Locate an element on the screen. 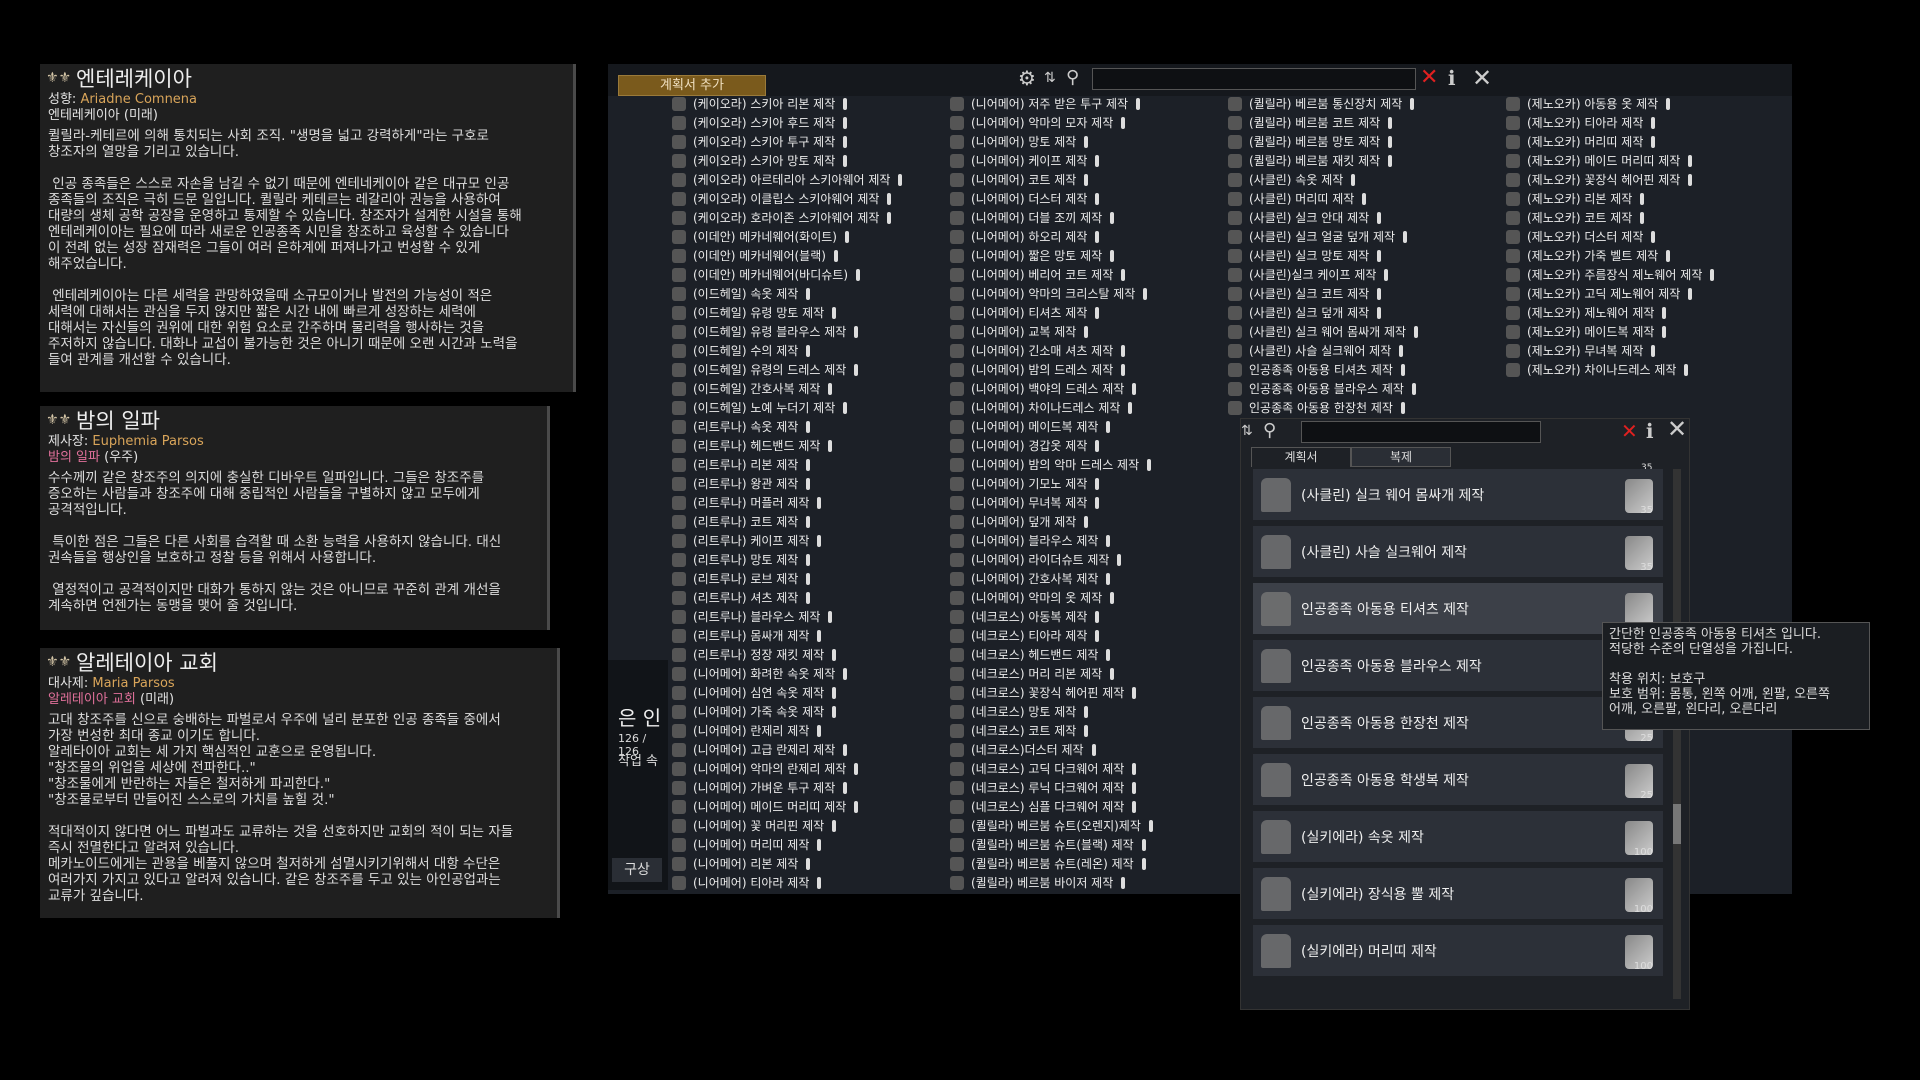 The image size is (1920, 1080). recipe-item: (니어메어) 케이프 제작 is located at coordinates (1083, 160).